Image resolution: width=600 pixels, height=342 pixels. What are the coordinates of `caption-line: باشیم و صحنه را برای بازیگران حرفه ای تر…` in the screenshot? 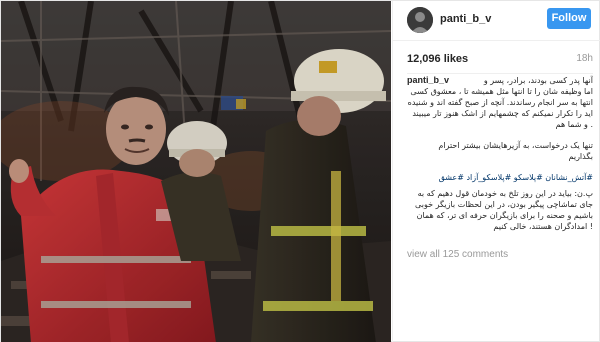 It's located at (504, 215).